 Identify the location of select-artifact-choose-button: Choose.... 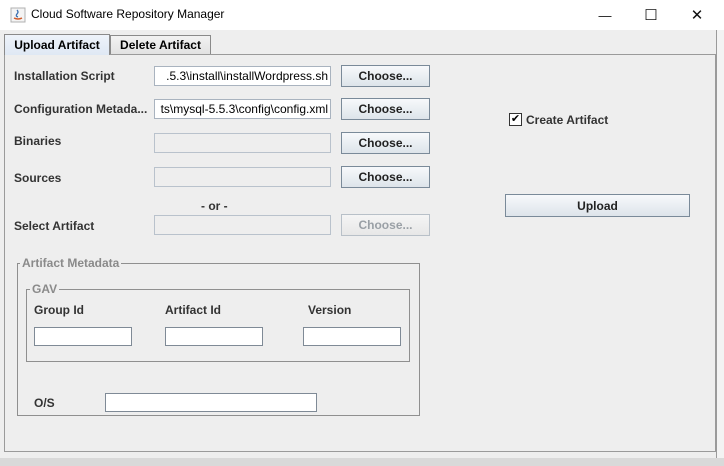
(385, 225).